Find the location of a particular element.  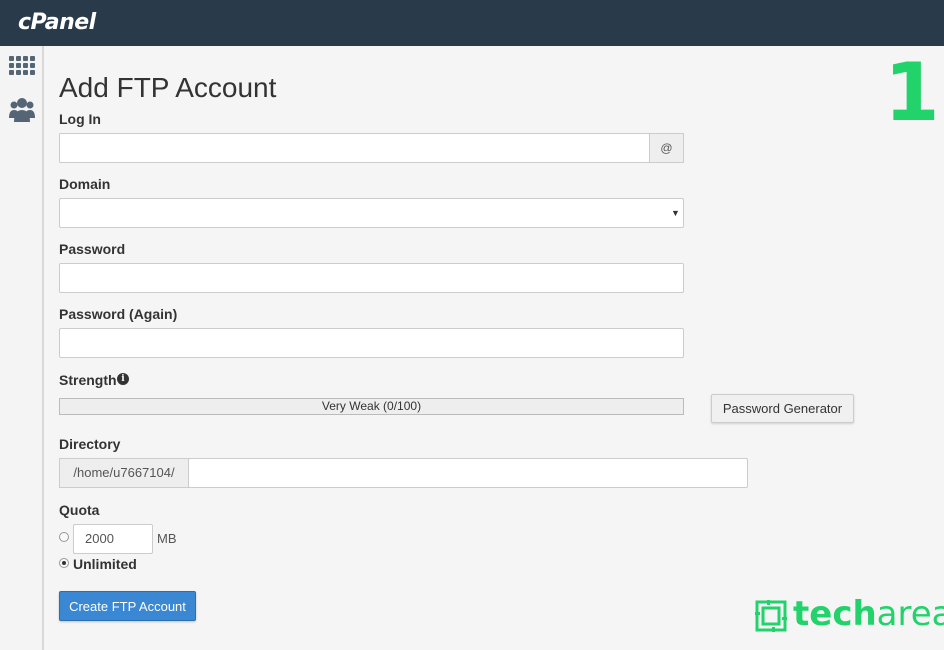

domain-label: Domain is located at coordinates (85, 184).